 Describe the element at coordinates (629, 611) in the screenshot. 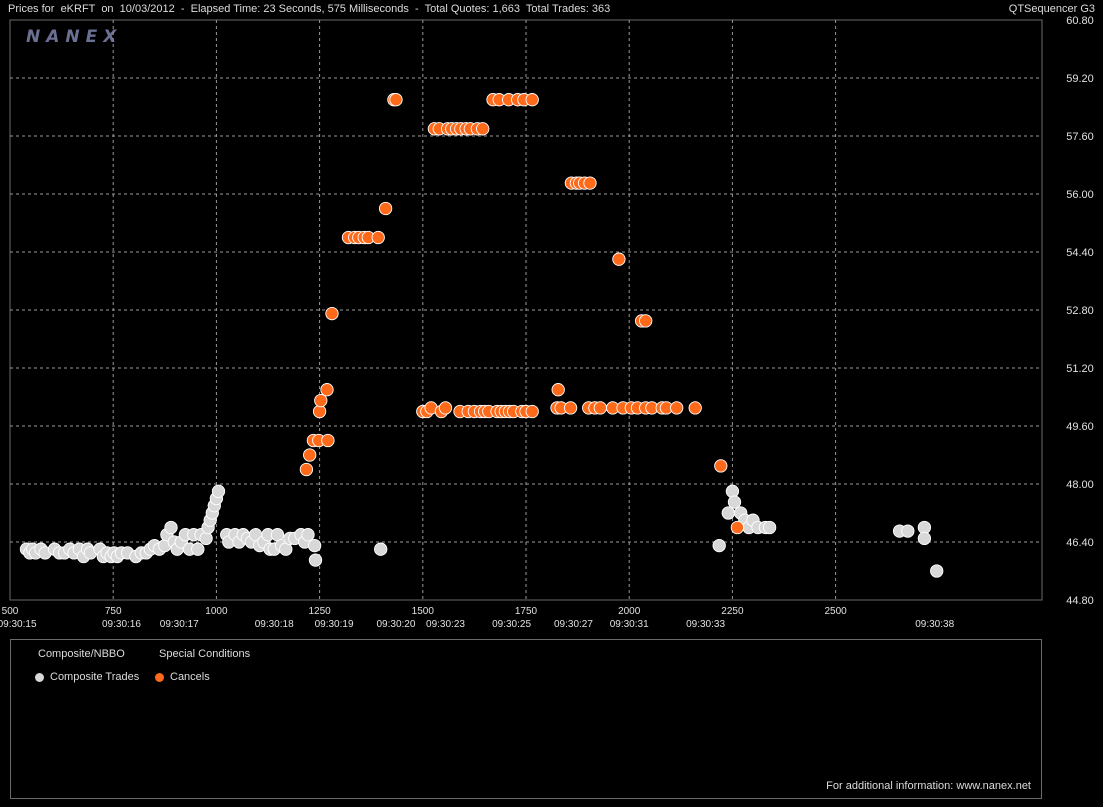

I see `x-tick-label: 2000` at that location.